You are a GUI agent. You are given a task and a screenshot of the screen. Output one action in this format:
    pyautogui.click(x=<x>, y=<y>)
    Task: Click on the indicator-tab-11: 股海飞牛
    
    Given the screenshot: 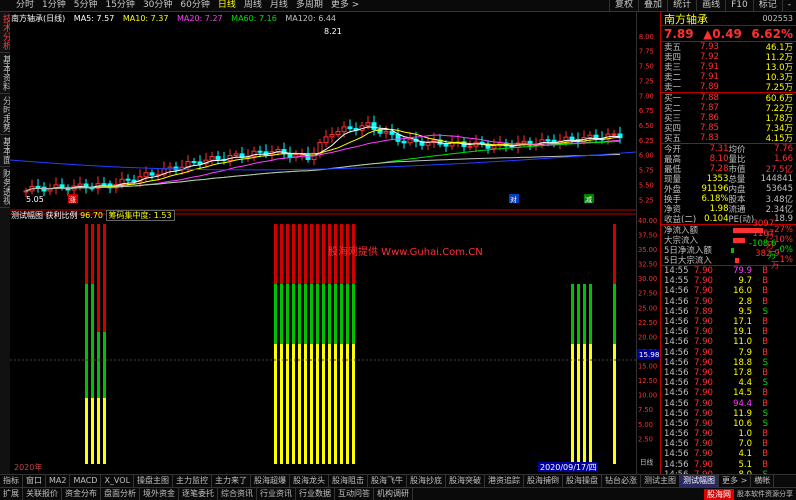 What is the action you would take?
    pyautogui.click(x=388, y=481)
    